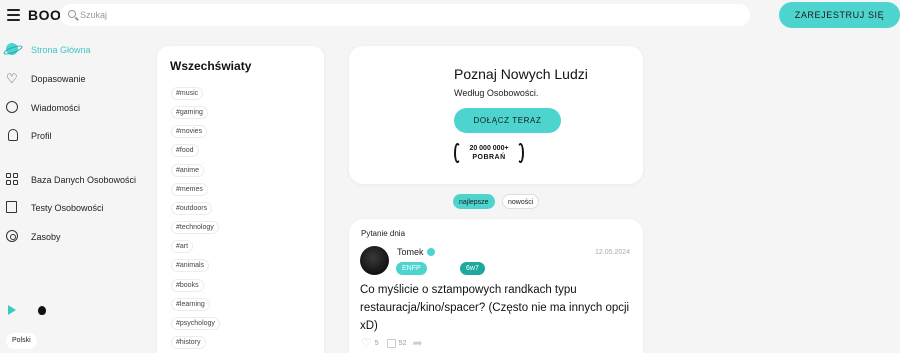 The height and width of the screenshot is (353, 900). Describe the element at coordinates (190, 265) in the screenshot. I see `universe-tag: #animals` at that location.